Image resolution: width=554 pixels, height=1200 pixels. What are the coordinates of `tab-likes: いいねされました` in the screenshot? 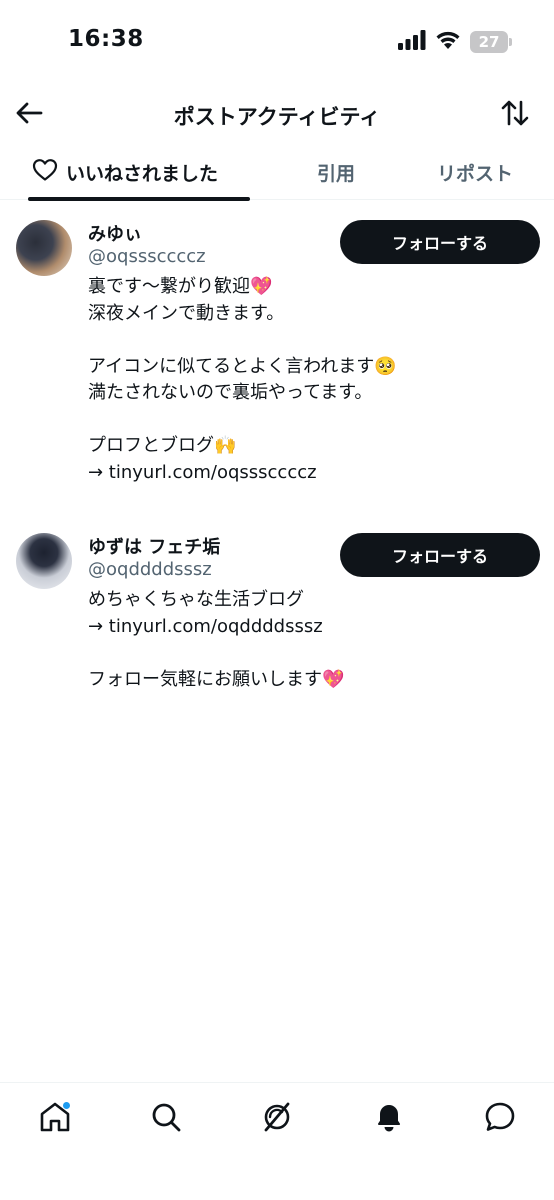 It's located at (125, 172).